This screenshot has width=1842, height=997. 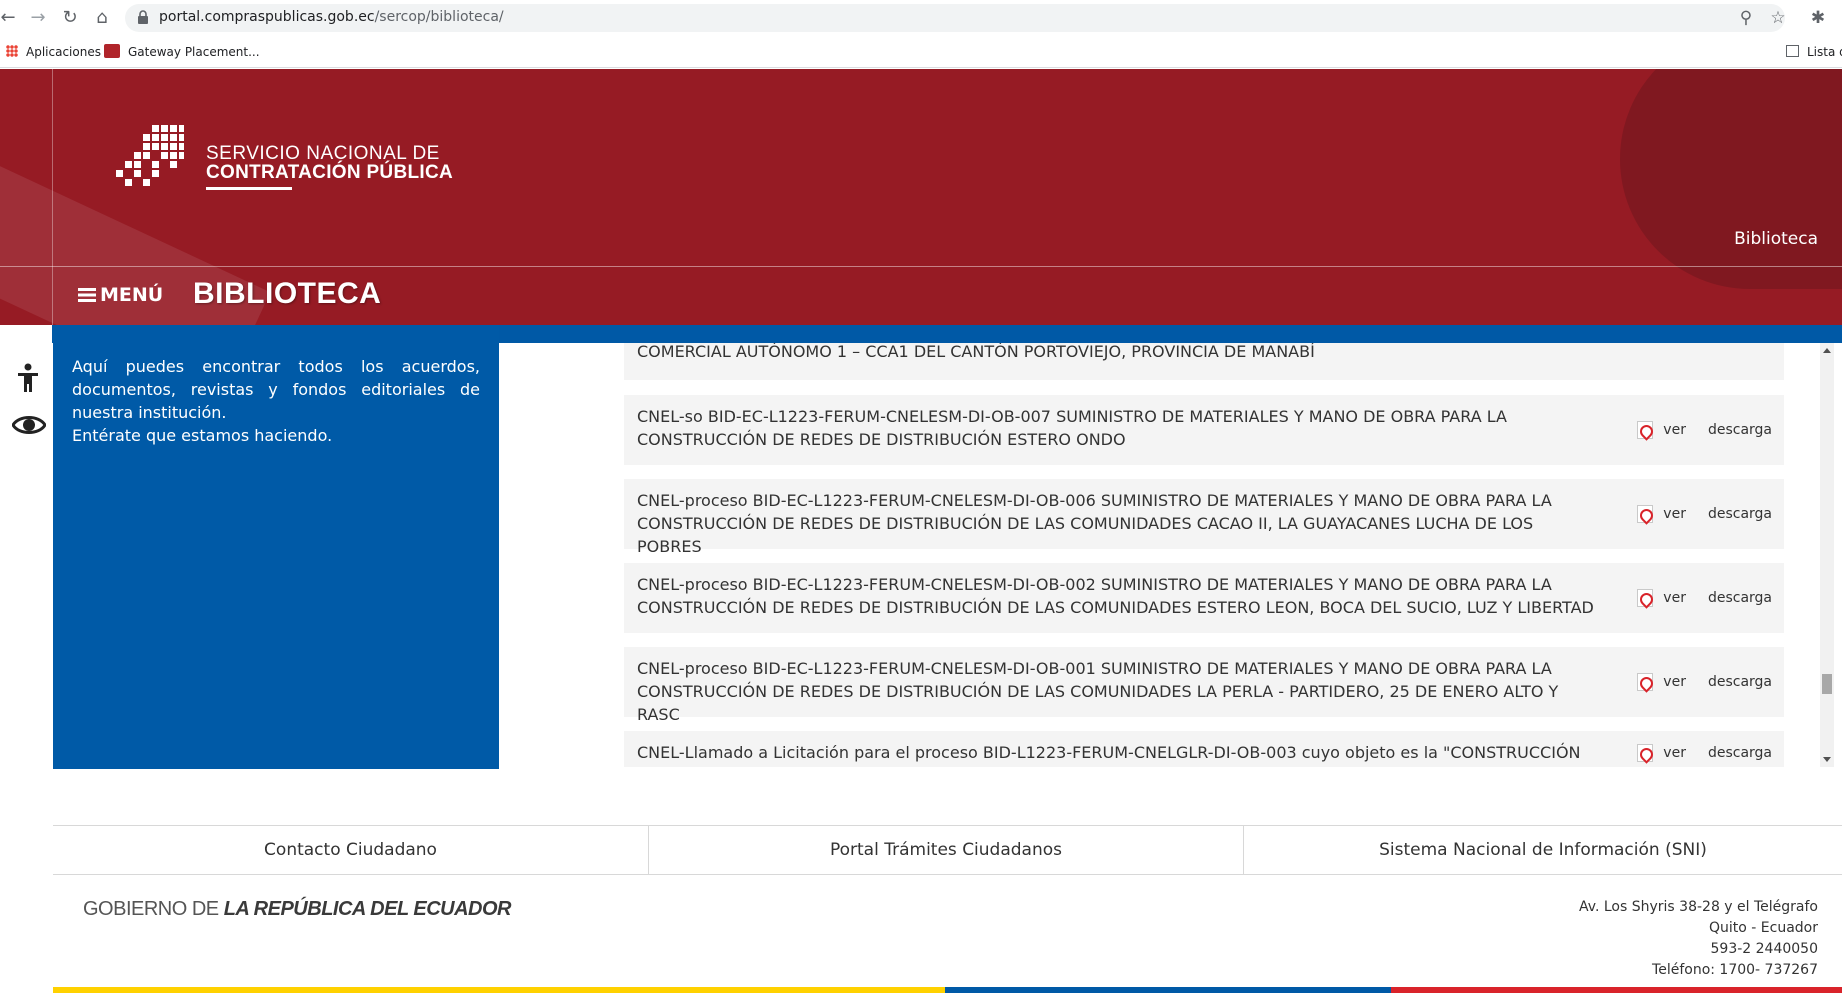 What do you see at coordinates (1776, 239) in the screenshot?
I see `breadcrumb-biblioteca: Biblioteca` at bounding box center [1776, 239].